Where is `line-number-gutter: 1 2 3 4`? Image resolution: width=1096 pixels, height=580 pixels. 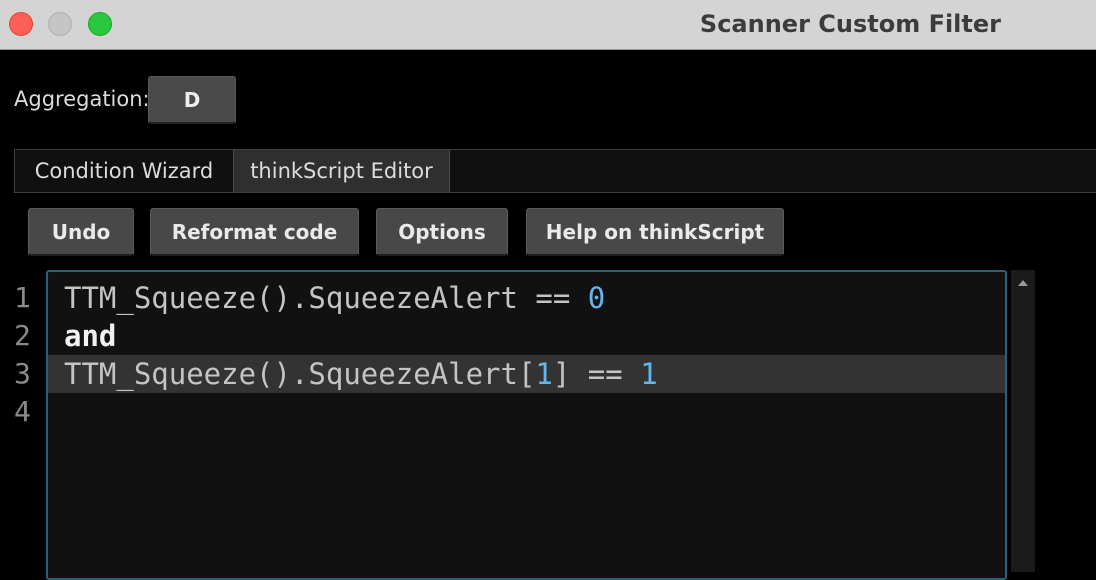
line-number-gutter: 1 2 3 4 is located at coordinates (29, 422).